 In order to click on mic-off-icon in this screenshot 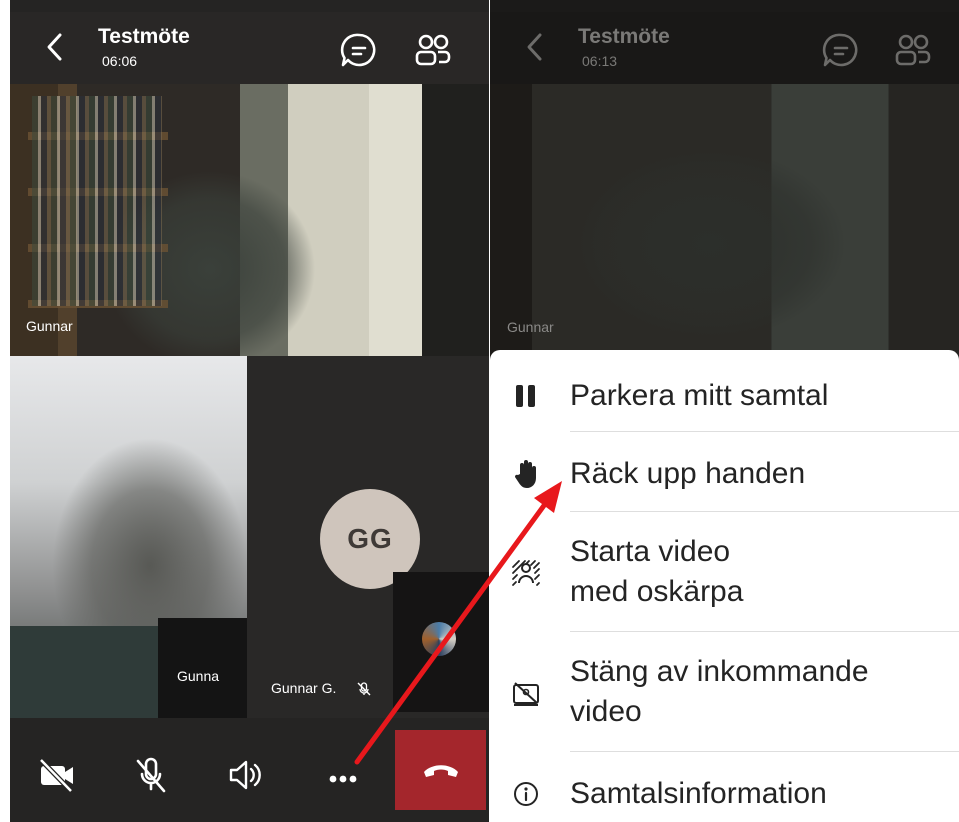, I will do `click(151, 775)`.